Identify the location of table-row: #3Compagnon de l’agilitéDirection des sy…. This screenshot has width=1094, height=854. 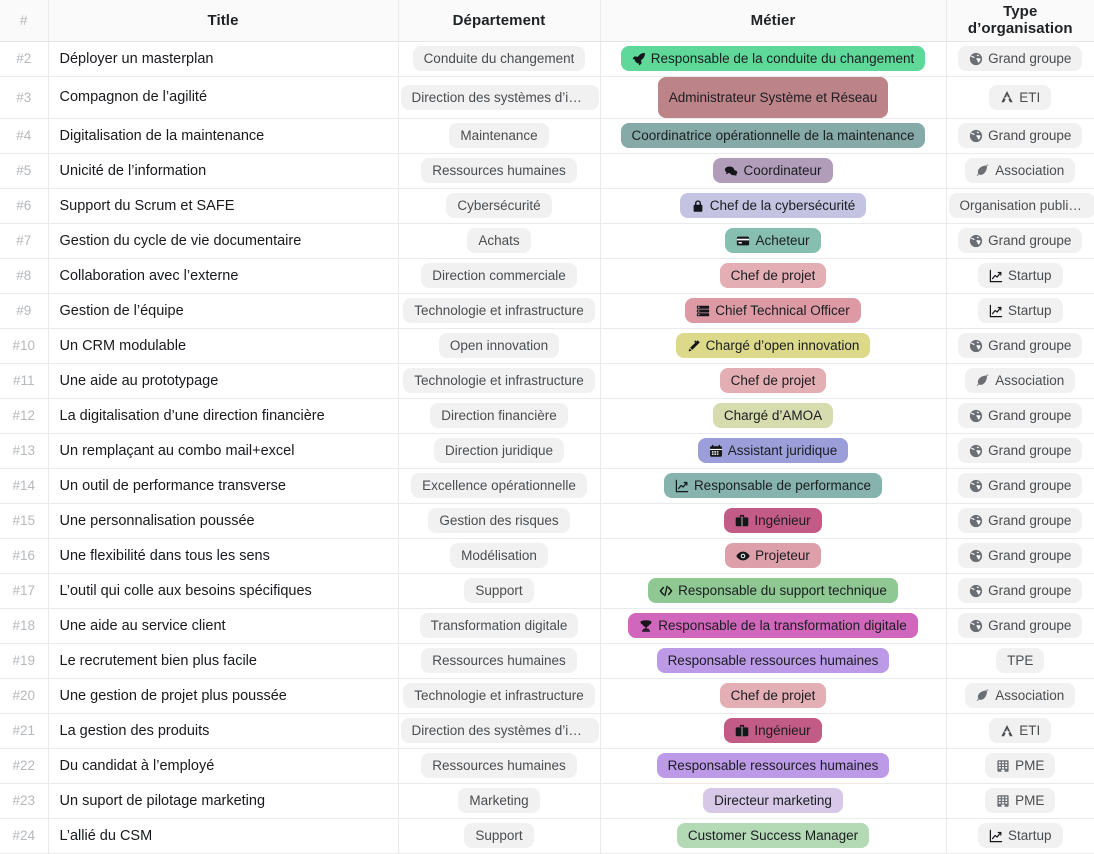
(547, 97).